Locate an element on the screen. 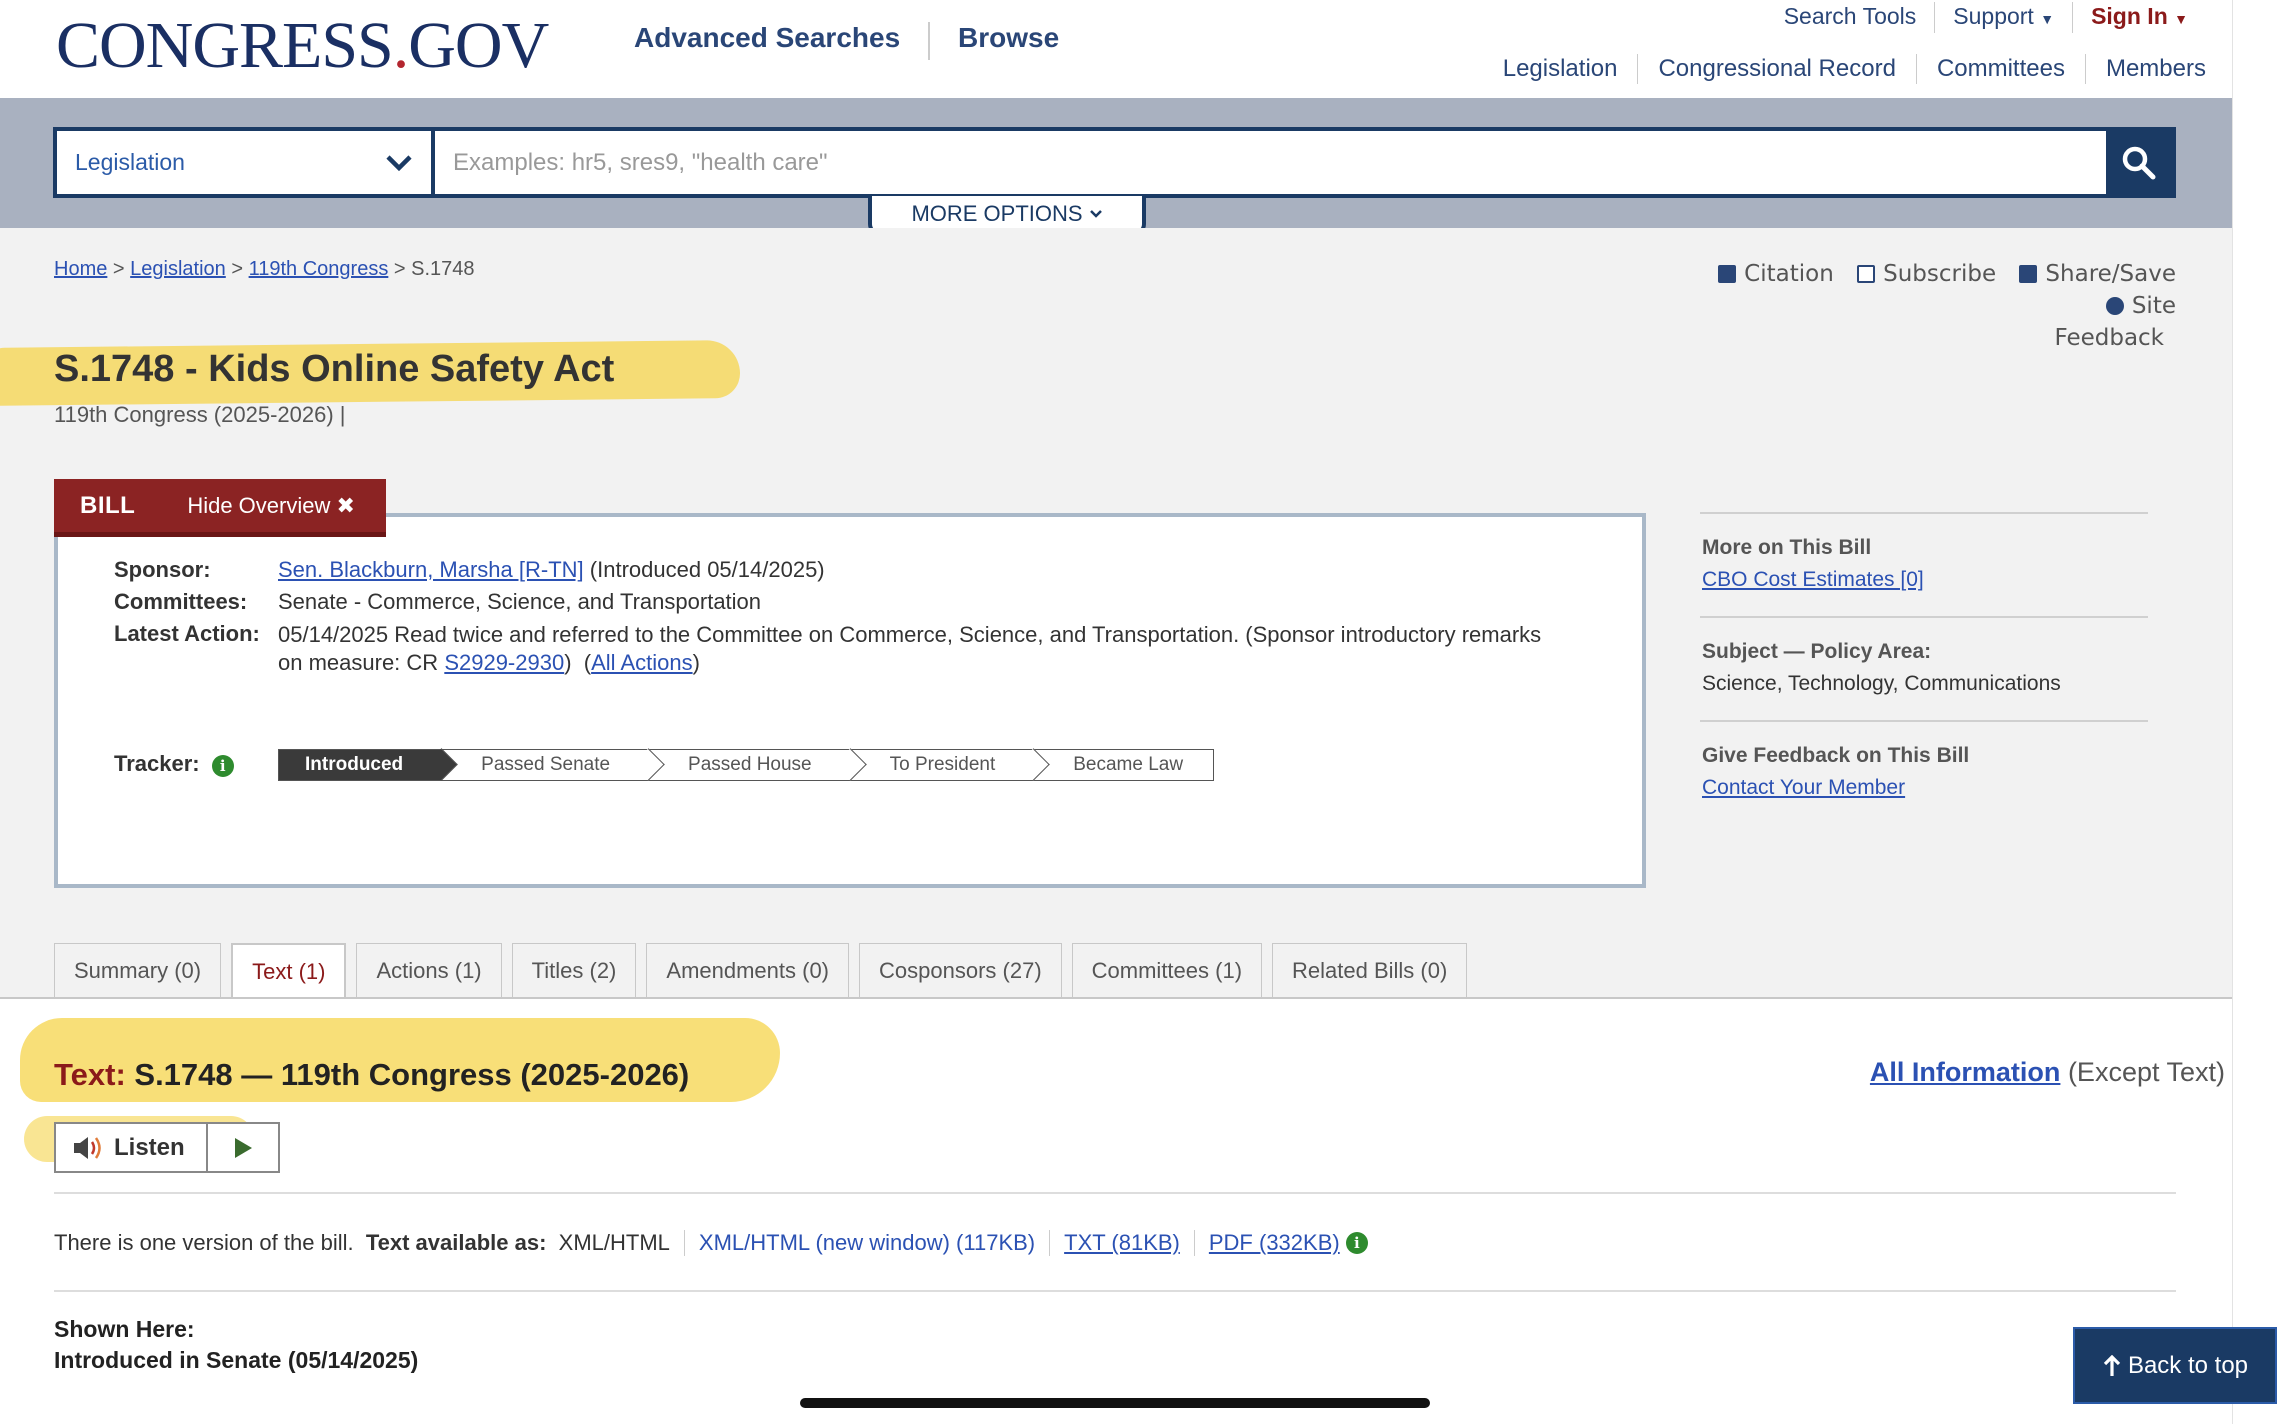 This screenshot has height=1424, width=2281. tracker-step-passed-senate: Passed Senate is located at coordinates (545, 765).